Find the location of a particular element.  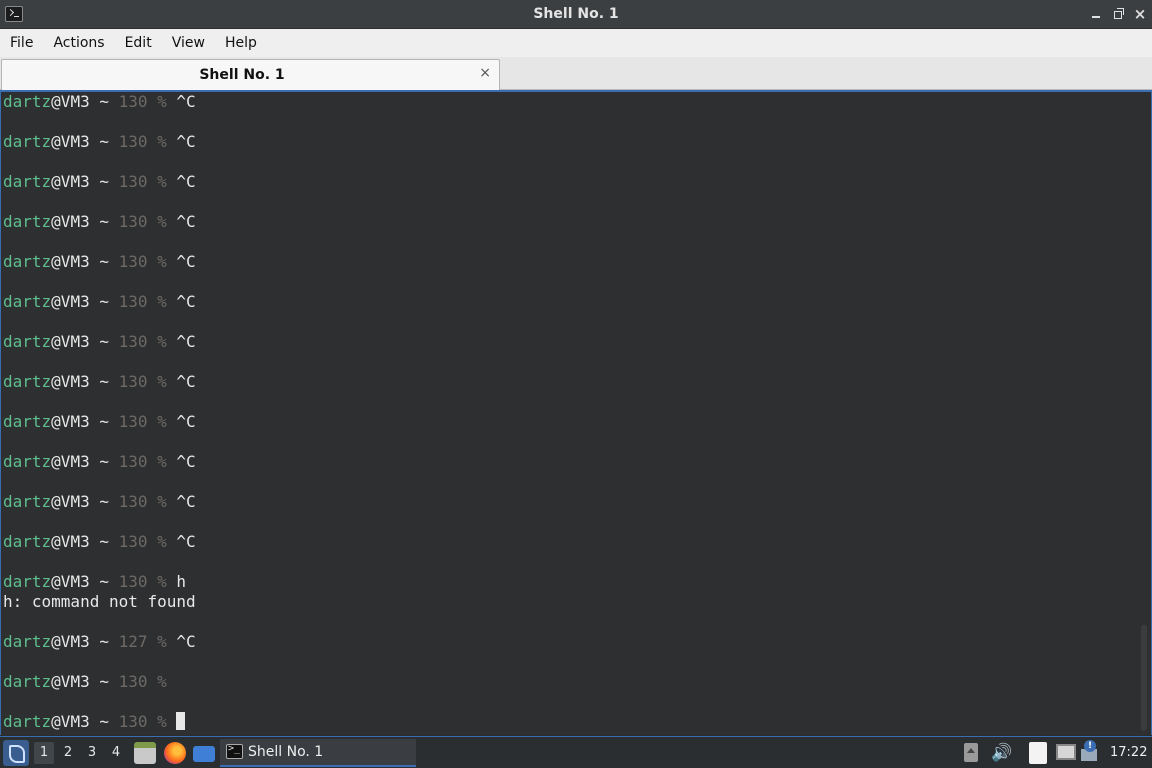

workspace-4: 4 is located at coordinates (116, 752).